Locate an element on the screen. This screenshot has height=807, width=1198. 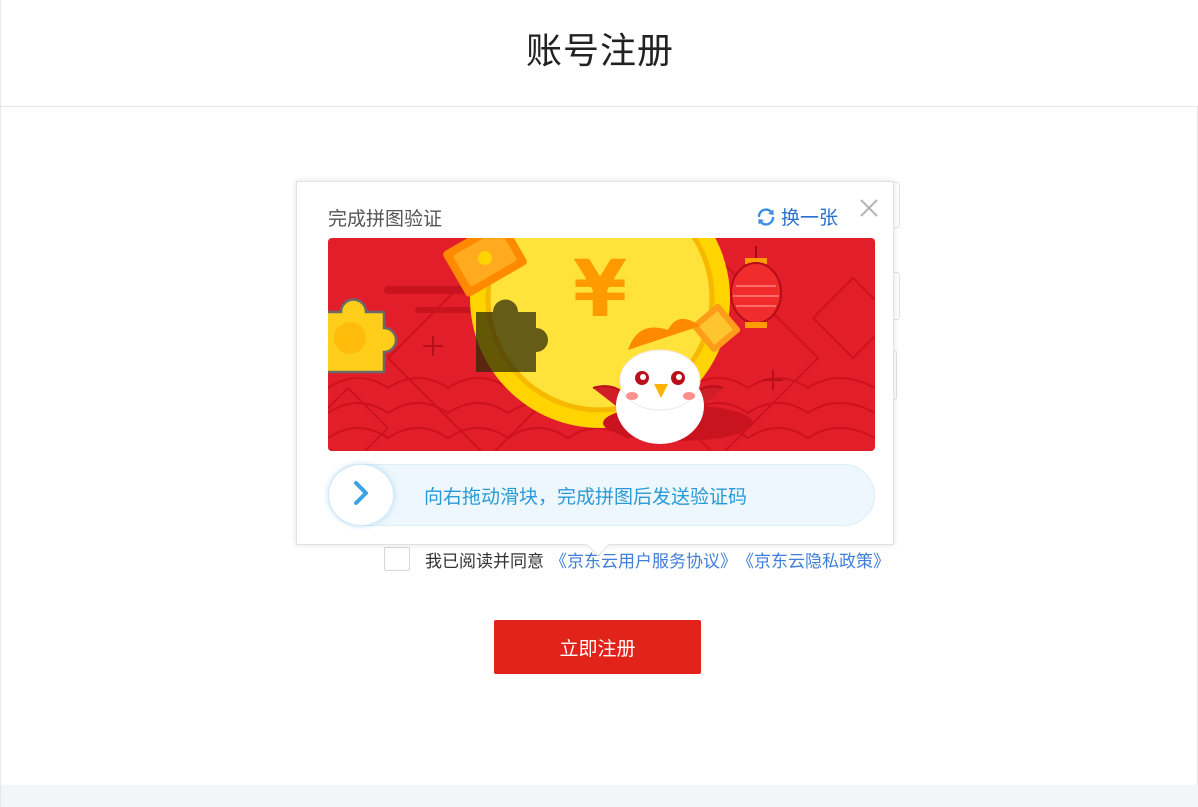
slider-hint: 向右拖动滑块，完成拼图后发送验证码 is located at coordinates (586, 497).